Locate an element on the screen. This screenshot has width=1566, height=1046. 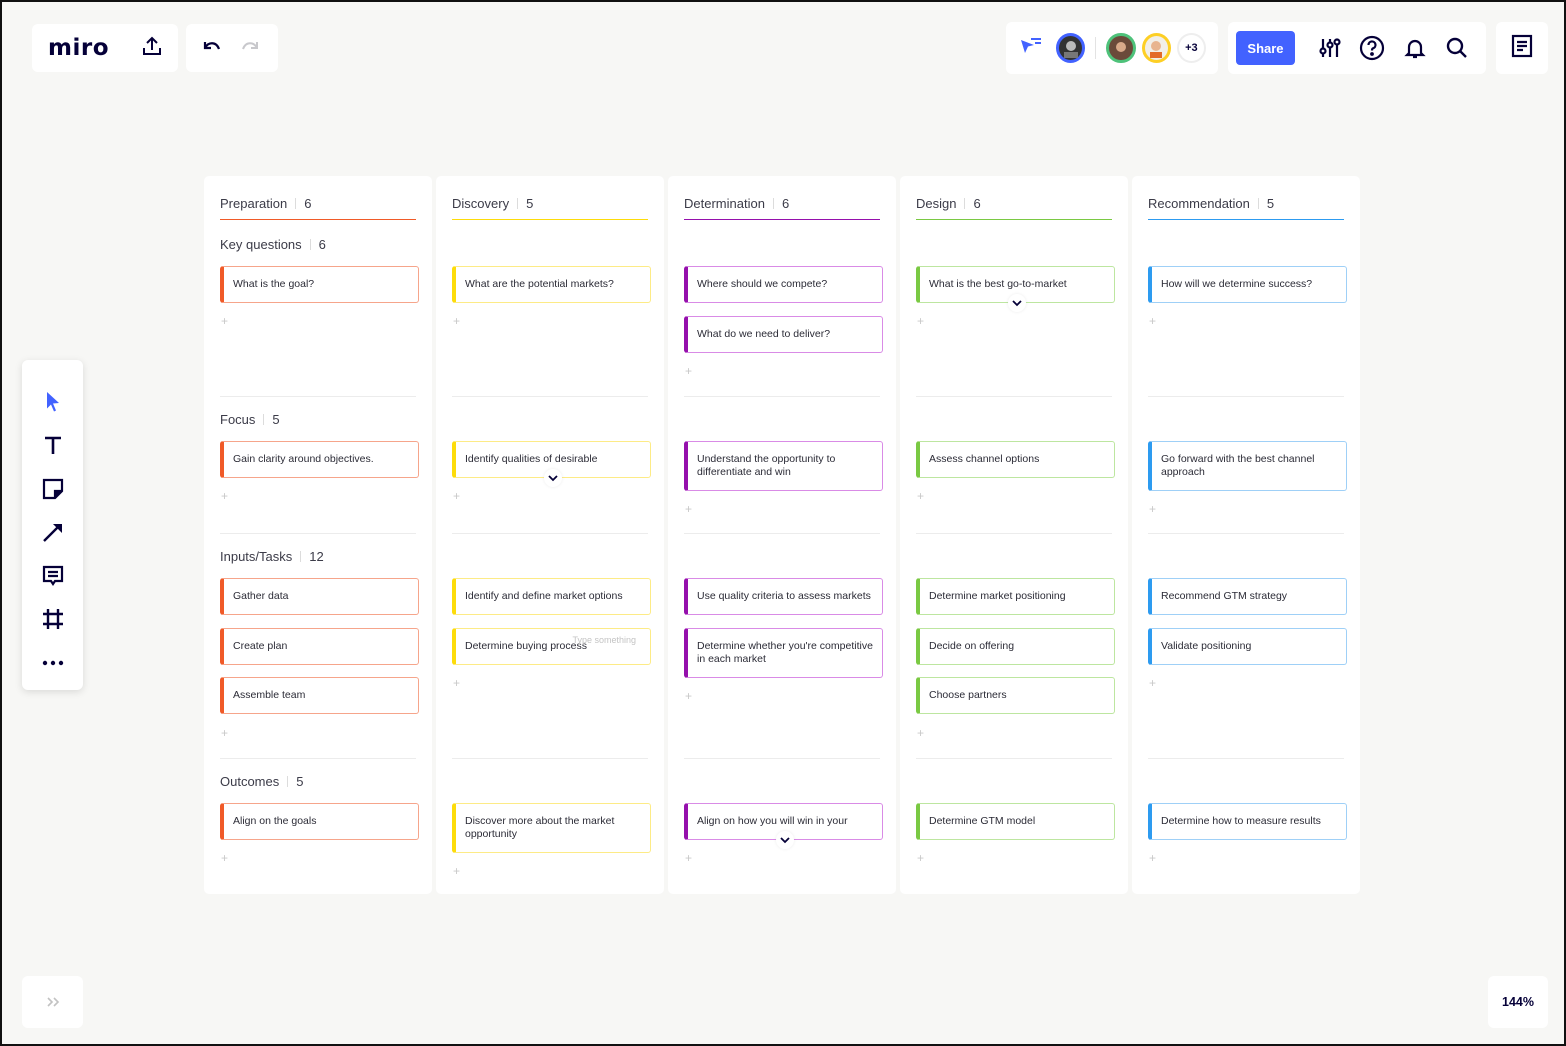
more-collaborators-badge: +3 is located at coordinates (1191, 48).